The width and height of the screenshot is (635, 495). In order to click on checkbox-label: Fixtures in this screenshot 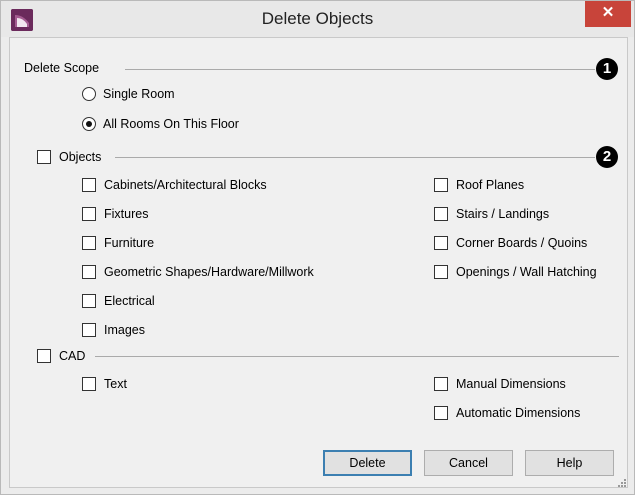, I will do `click(126, 214)`.